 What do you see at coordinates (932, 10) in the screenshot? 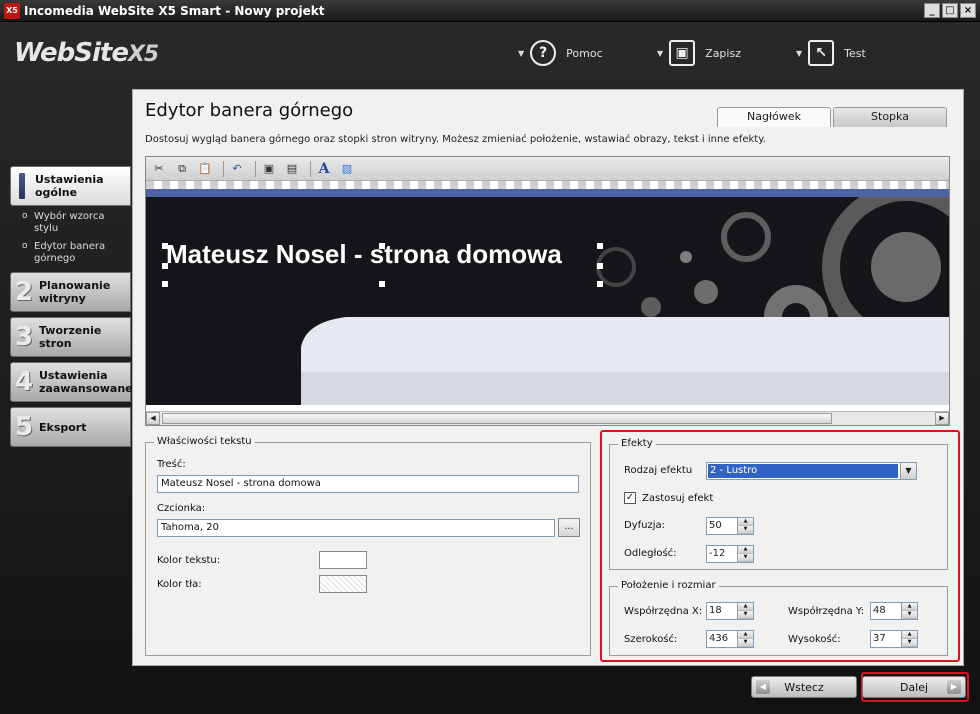
I see `minimize-button: _` at bounding box center [932, 10].